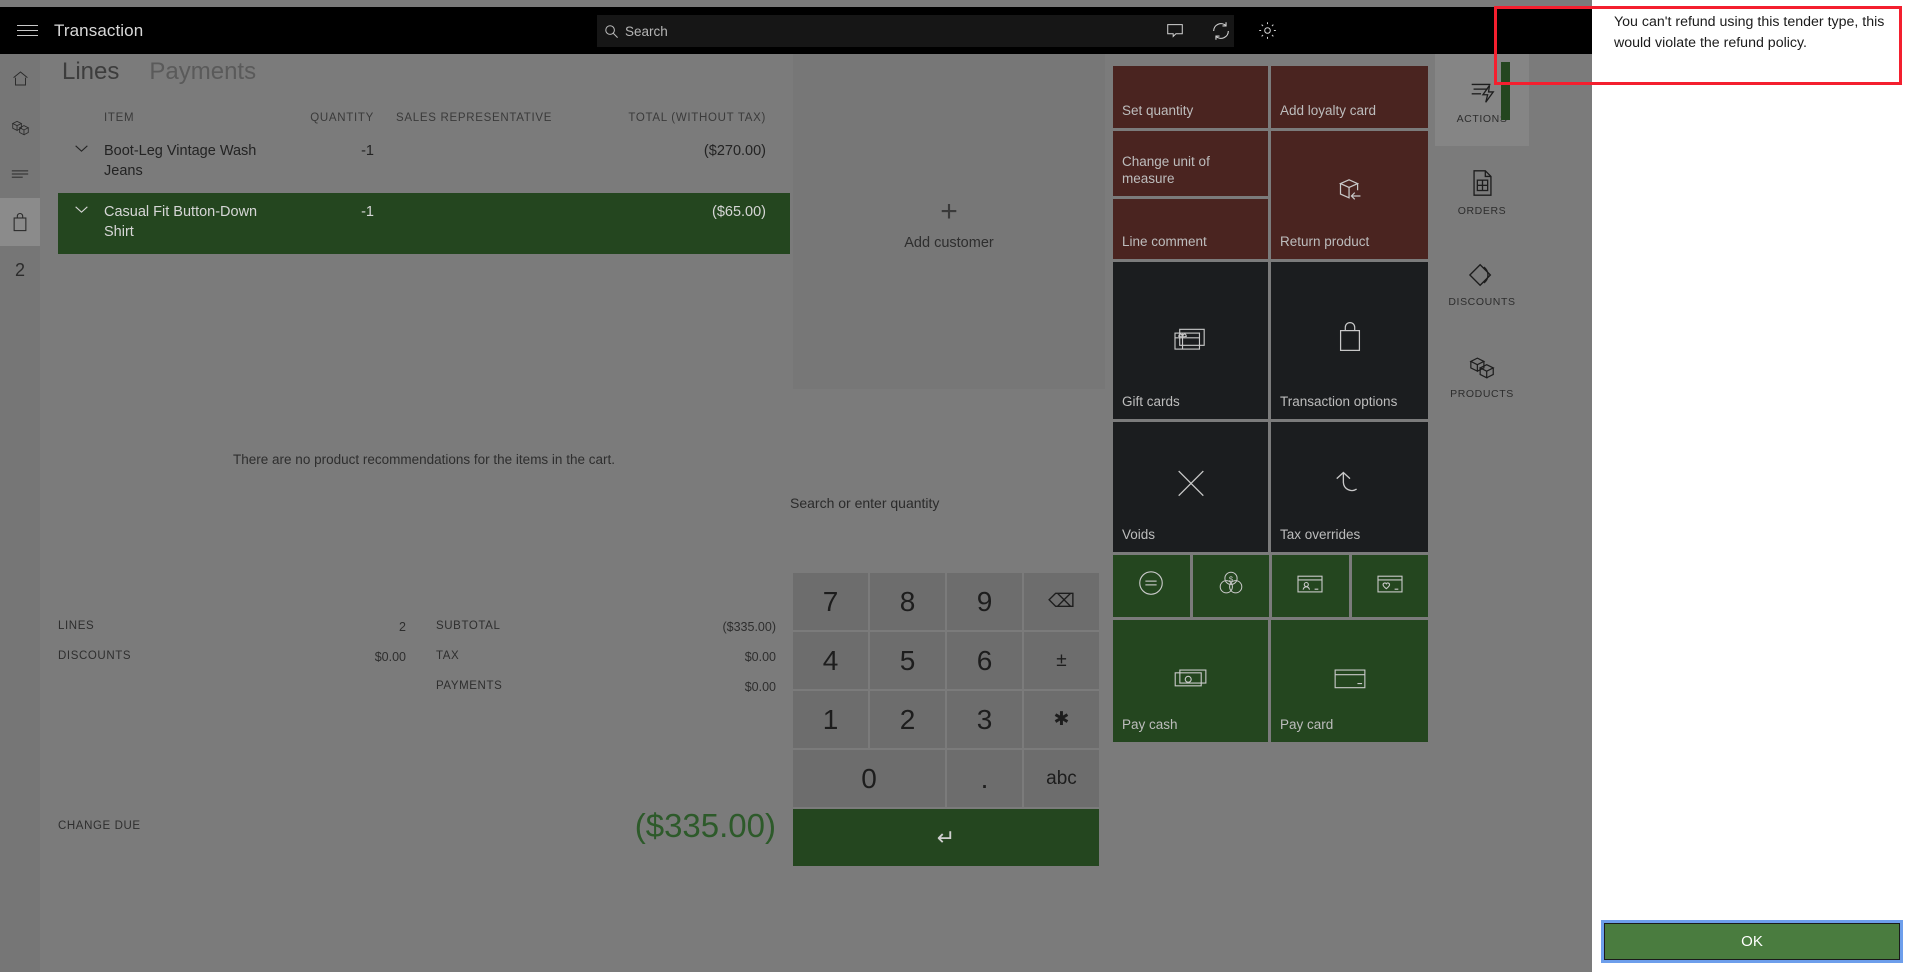 This screenshot has height=972, width=1910. What do you see at coordinates (20, 174) in the screenshot?
I see `rail-item-lines` at bounding box center [20, 174].